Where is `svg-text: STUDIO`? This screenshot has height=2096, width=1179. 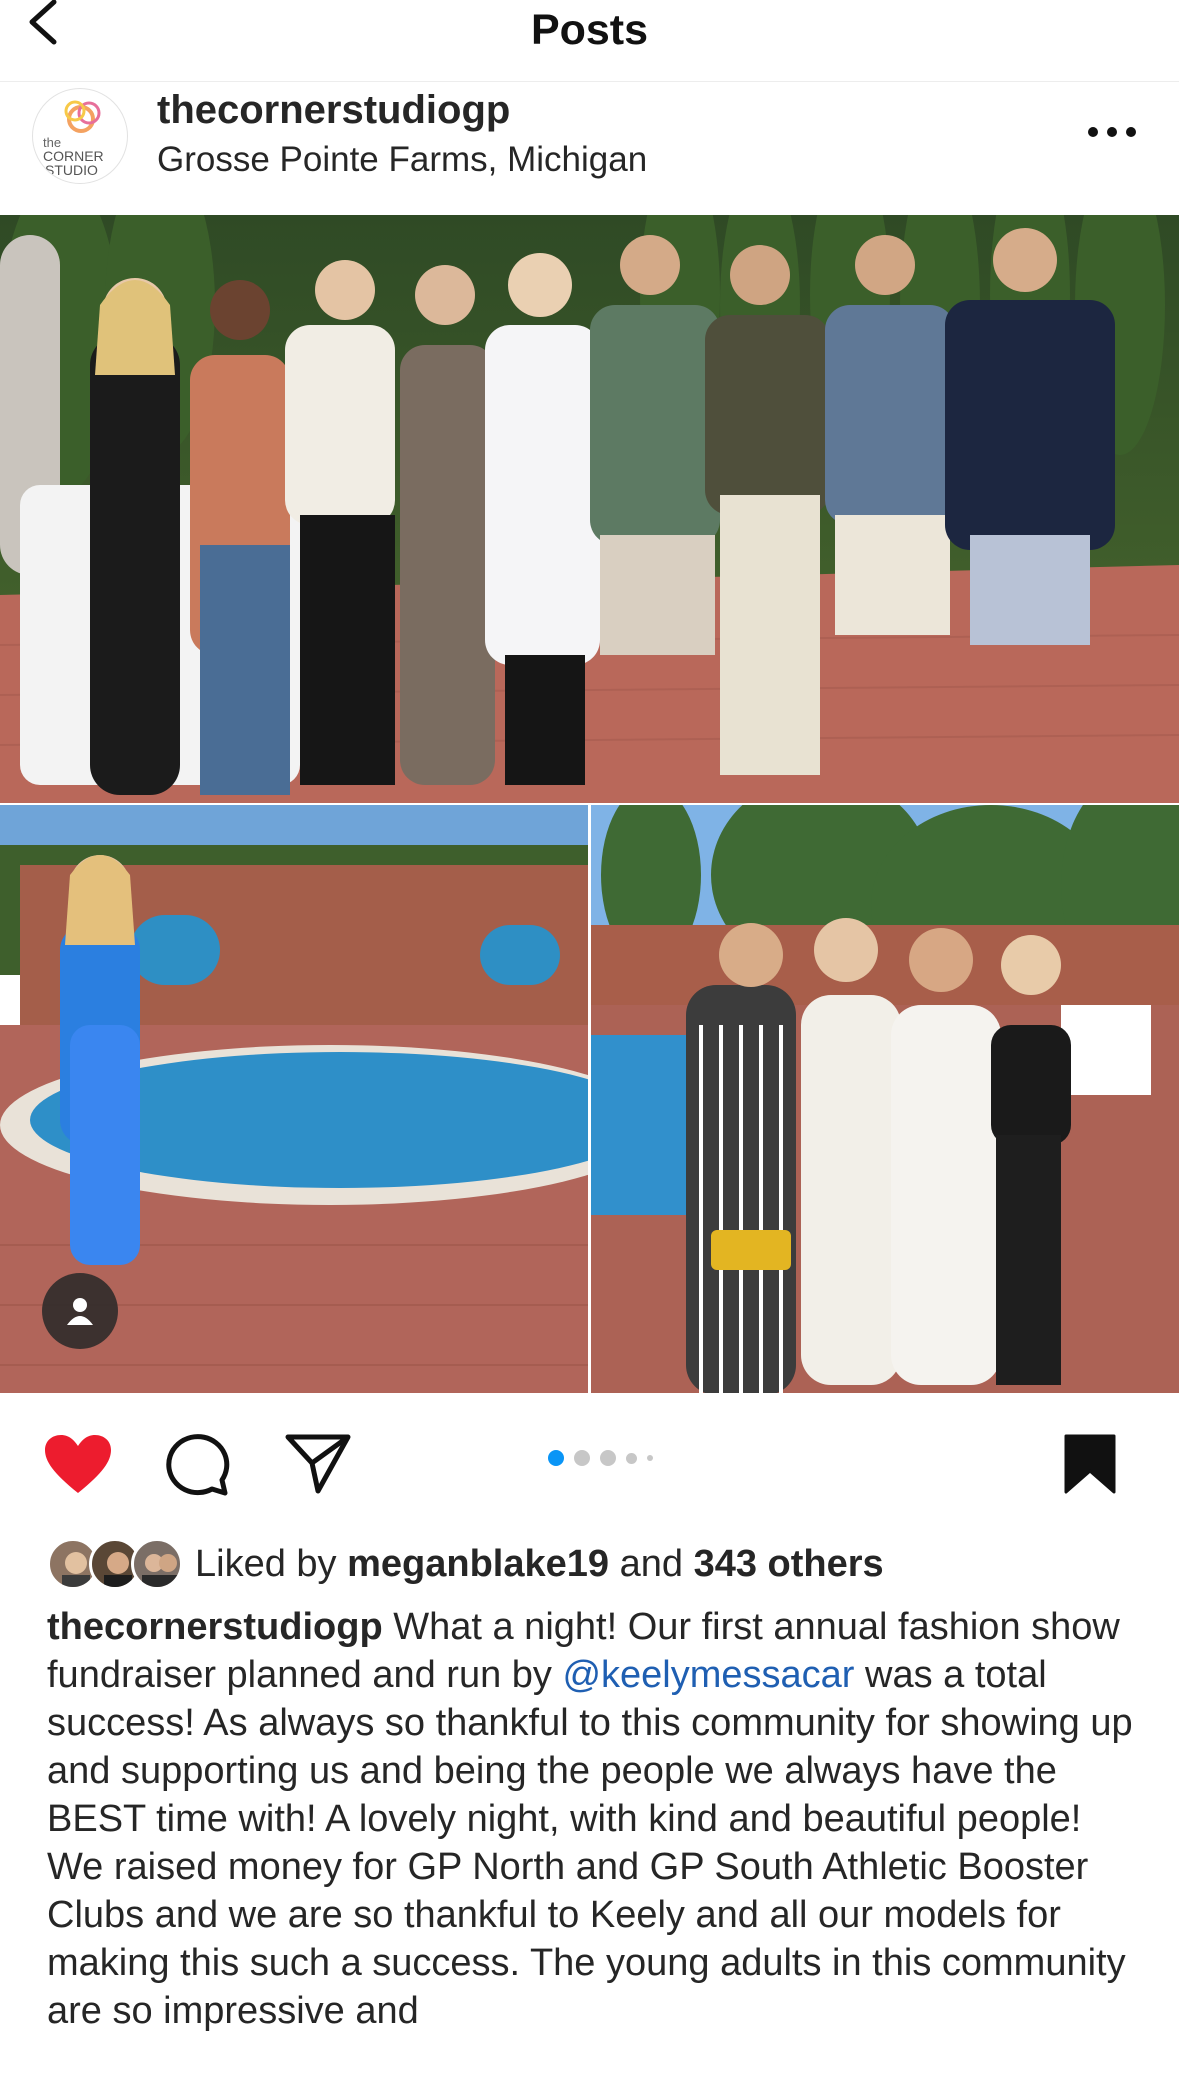 svg-text: STUDIO is located at coordinates (71, 170).